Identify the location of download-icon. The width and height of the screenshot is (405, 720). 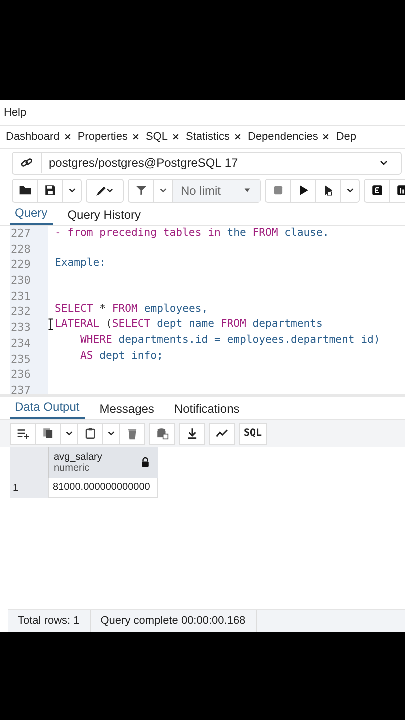
(192, 433).